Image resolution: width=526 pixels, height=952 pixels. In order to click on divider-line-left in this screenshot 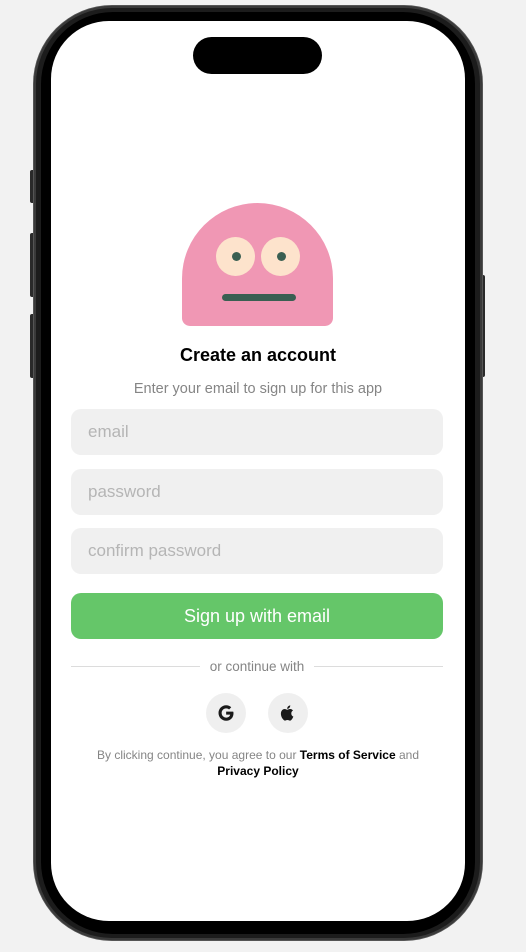, I will do `click(135, 666)`.